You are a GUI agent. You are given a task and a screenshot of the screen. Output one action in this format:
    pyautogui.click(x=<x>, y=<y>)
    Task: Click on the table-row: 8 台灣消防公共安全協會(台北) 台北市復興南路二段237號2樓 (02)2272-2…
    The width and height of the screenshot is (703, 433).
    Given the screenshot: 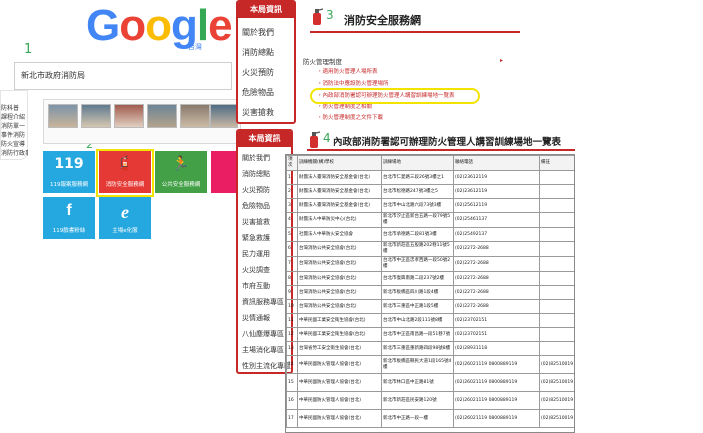 What is the action you would take?
    pyautogui.click(x=430, y=278)
    